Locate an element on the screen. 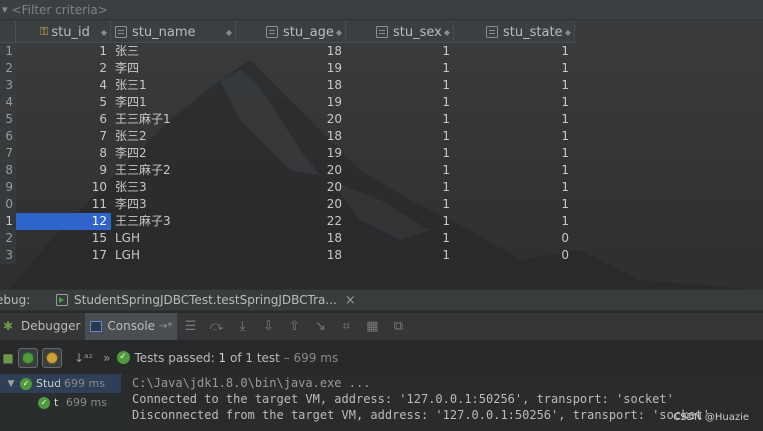 Image resolution: width=763 pixels, height=431 pixels. table-row: 5 6 王三麻子1 20 1 1 is located at coordinates (287, 119).